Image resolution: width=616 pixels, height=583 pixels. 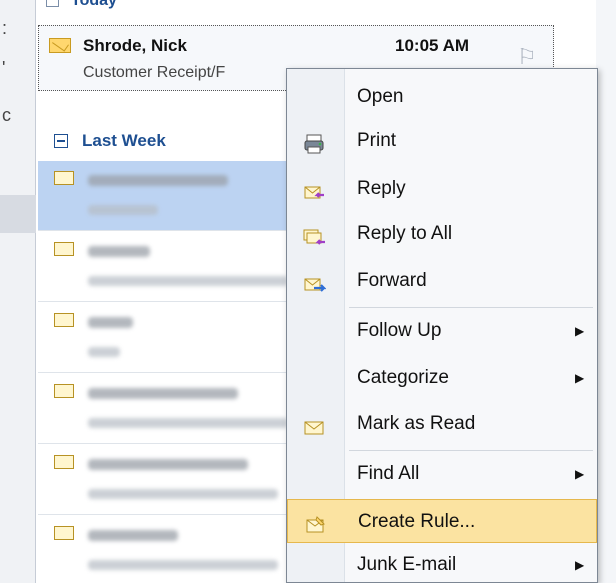 What do you see at coordinates (416, 423) in the screenshot?
I see `menu-item-label: Mark as Read` at bounding box center [416, 423].